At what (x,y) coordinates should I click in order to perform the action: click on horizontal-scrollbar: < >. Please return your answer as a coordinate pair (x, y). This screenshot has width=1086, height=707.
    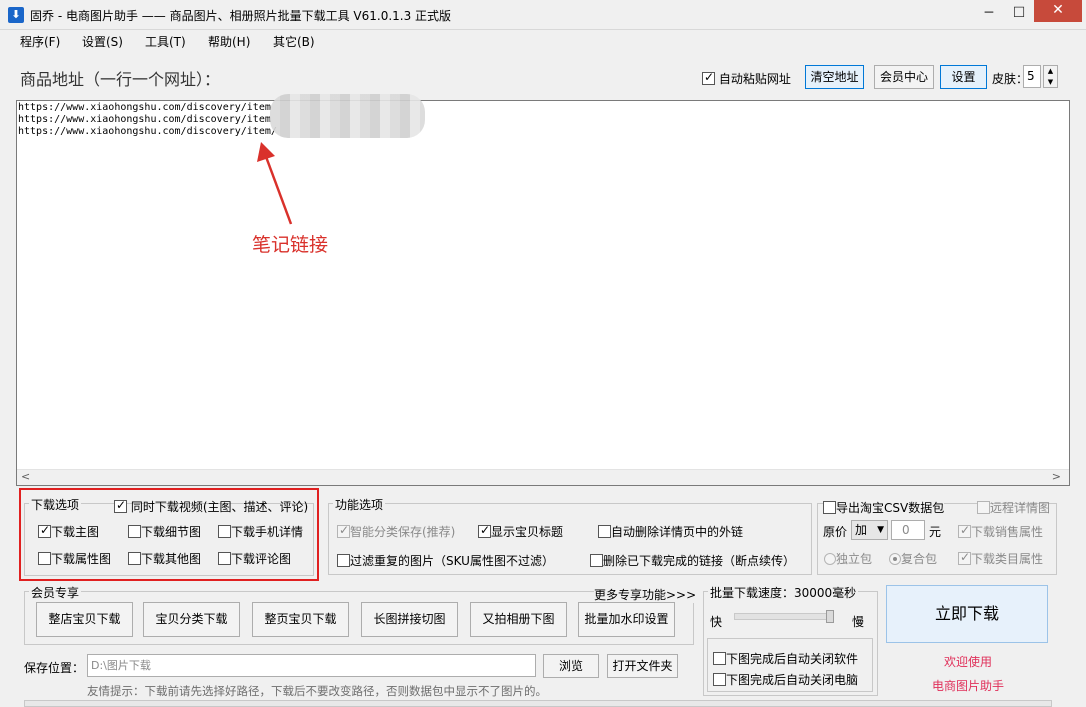
    Looking at the image, I should click on (543, 477).